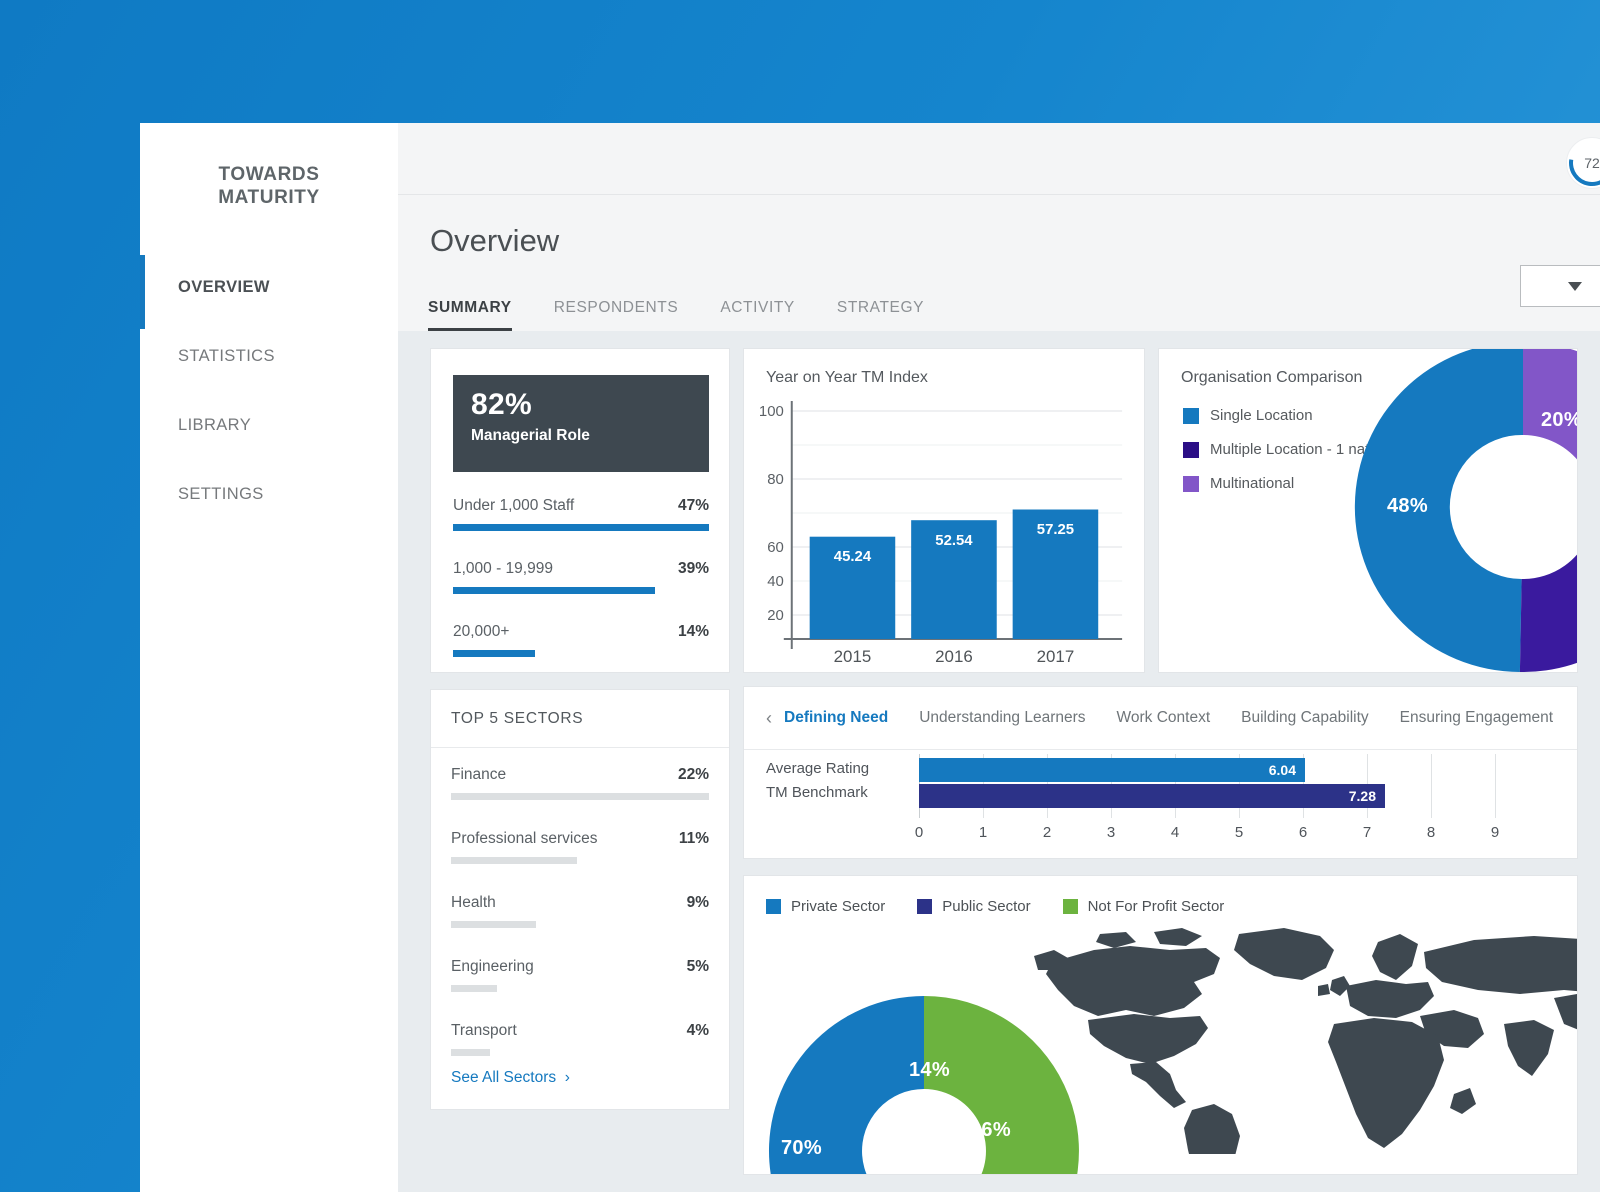 This screenshot has width=1600, height=1192. Describe the element at coordinates (580, 847) in the screenshot. I see `sector-row: Professional services 11%` at that location.